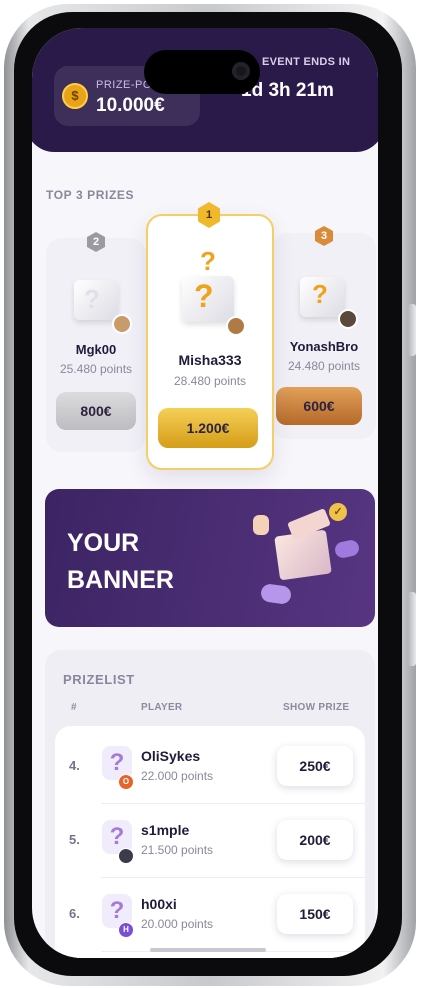 The height and width of the screenshot is (988, 423). I want to click on gift-box-icon, so click(303, 555).